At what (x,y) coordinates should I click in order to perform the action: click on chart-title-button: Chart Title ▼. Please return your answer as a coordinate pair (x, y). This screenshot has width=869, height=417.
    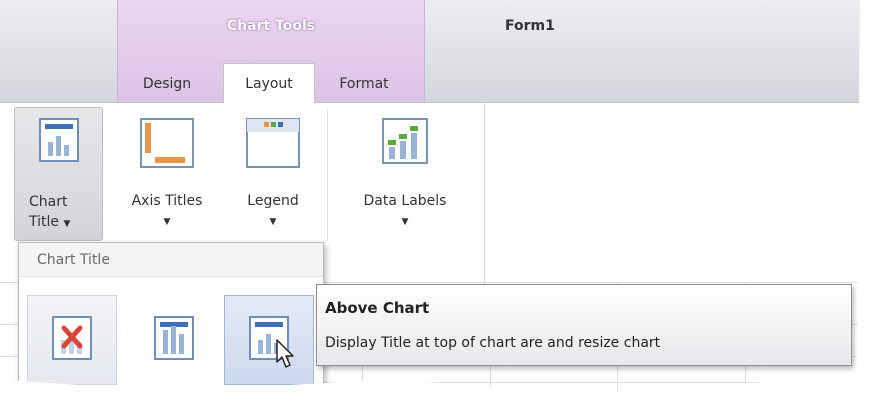
    Looking at the image, I should click on (58, 174).